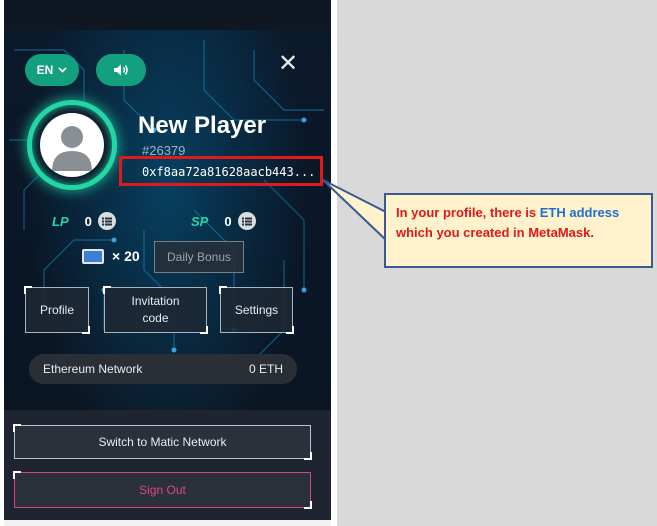 The width and height of the screenshot is (657, 526). Describe the element at coordinates (163, 369) in the screenshot. I see `network-status: Ethereum Network 0 ETH` at that location.